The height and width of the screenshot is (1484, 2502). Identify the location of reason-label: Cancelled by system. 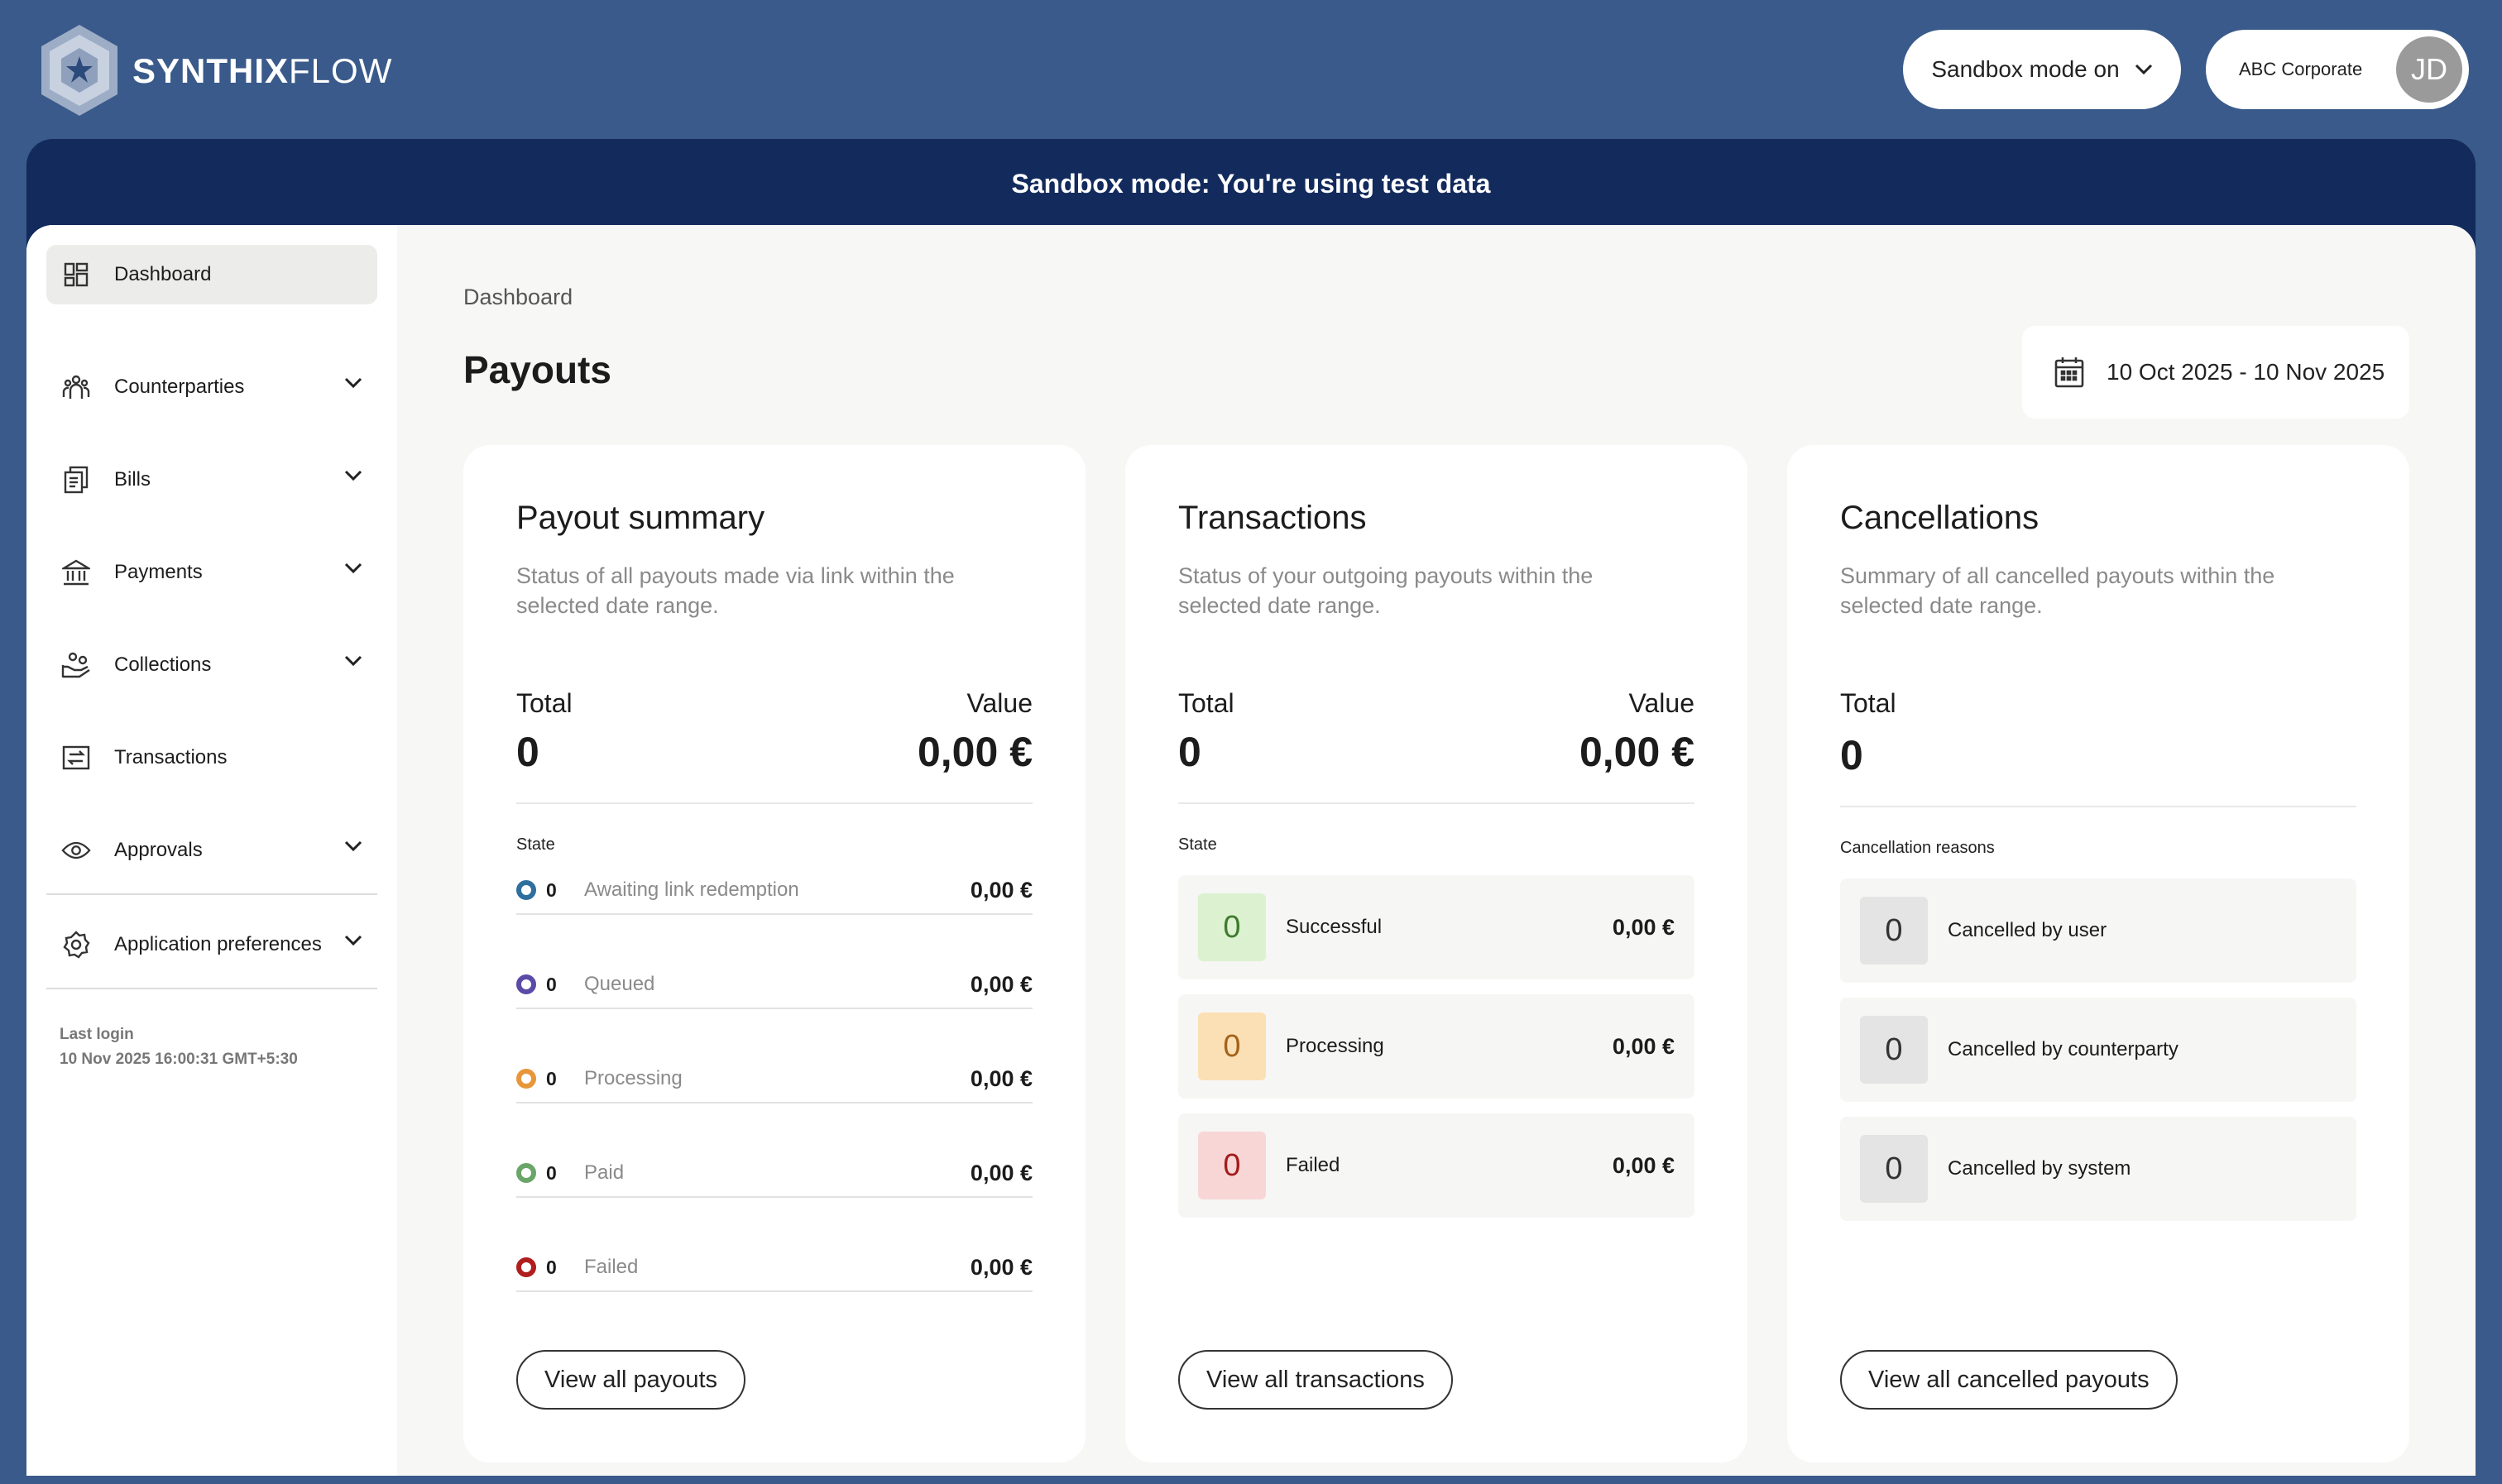
(2039, 1168).